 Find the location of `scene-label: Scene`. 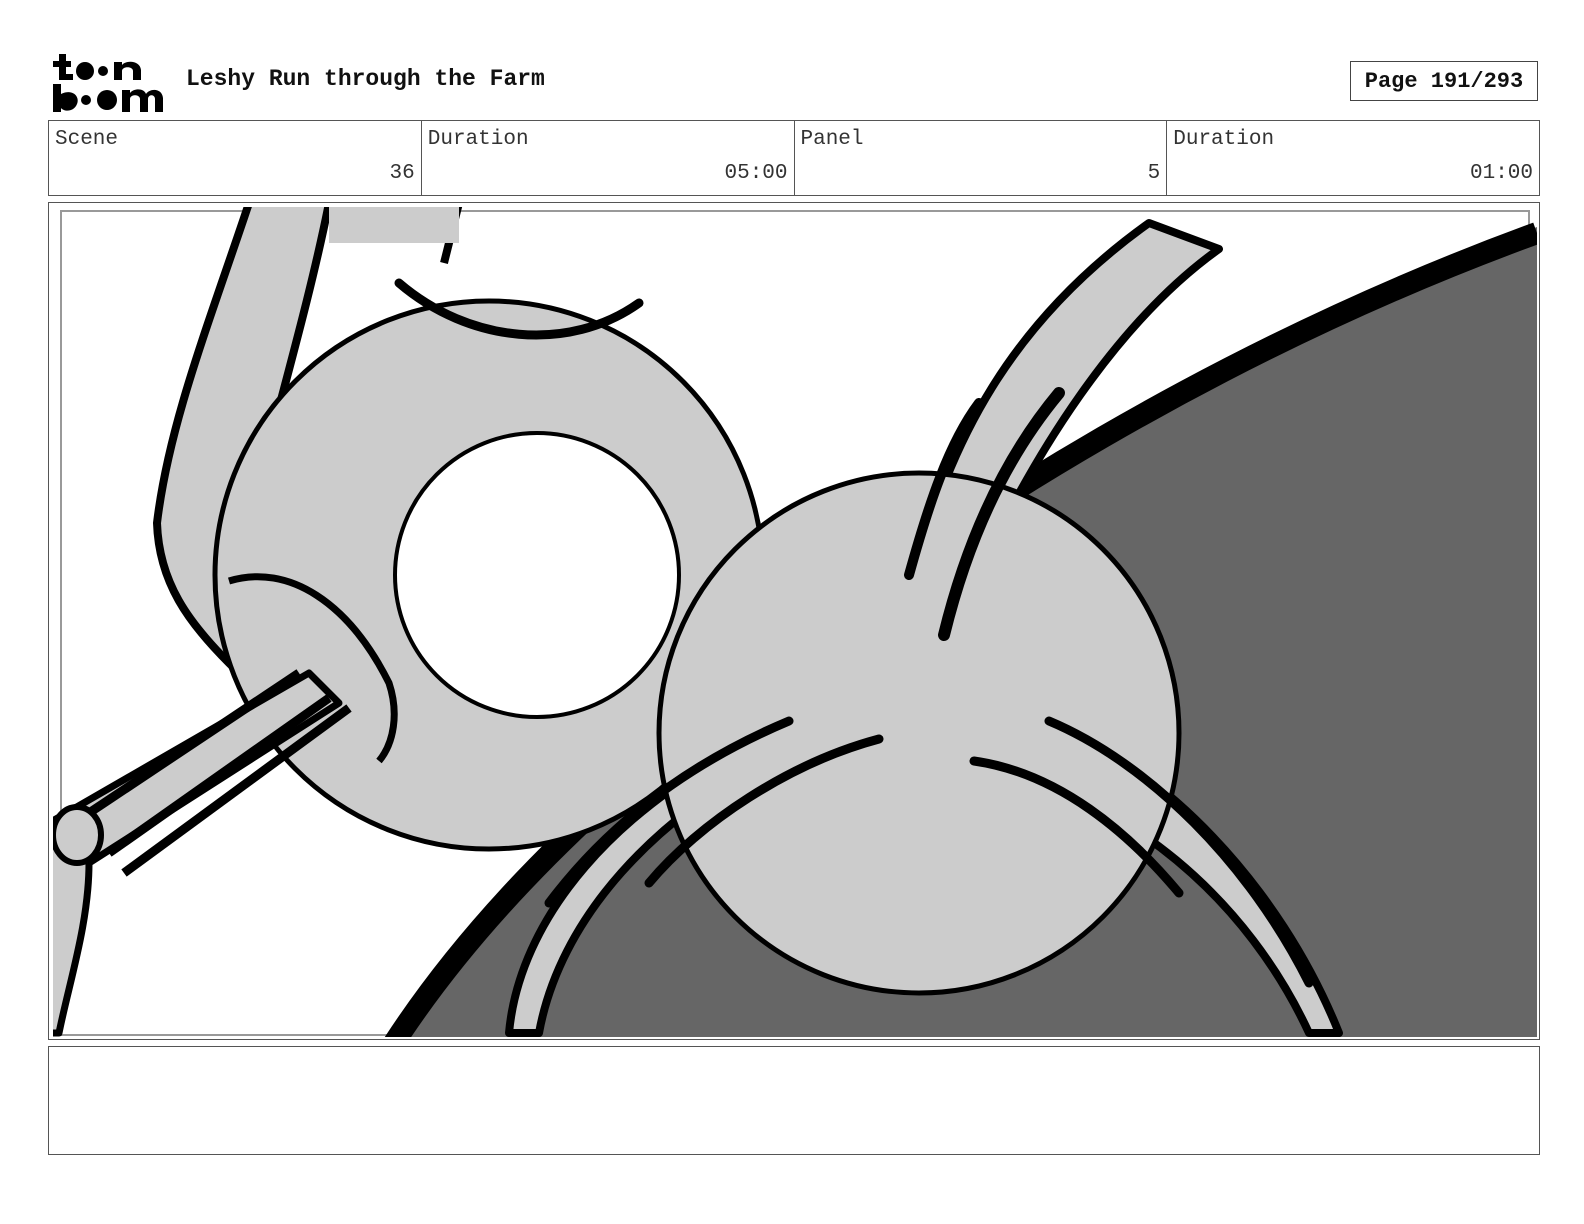

scene-label: Scene is located at coordinates (87, 139).